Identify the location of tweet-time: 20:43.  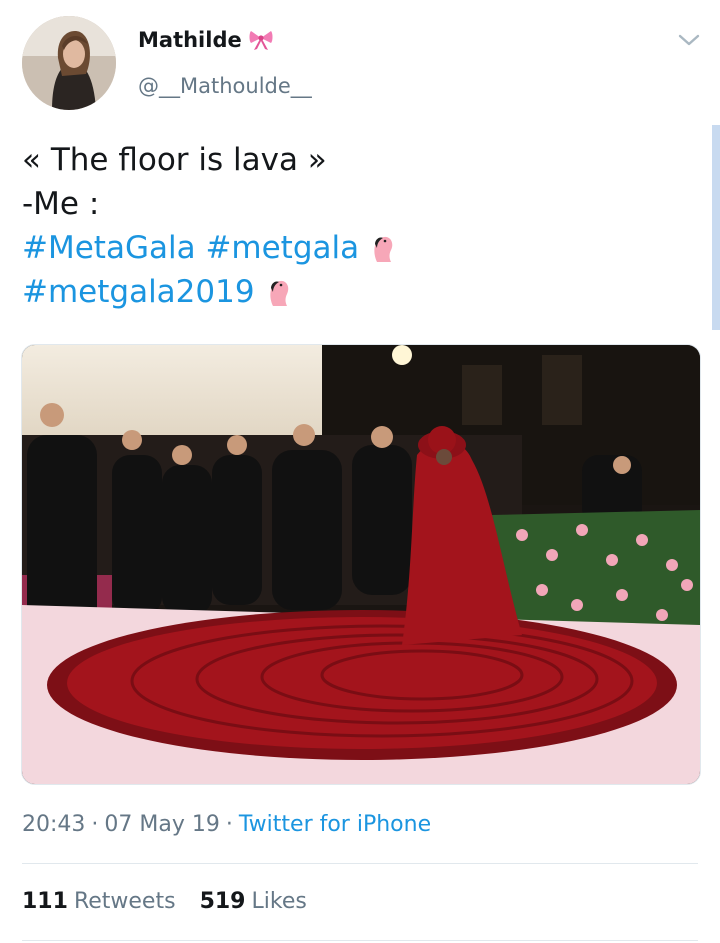
(54, 824).